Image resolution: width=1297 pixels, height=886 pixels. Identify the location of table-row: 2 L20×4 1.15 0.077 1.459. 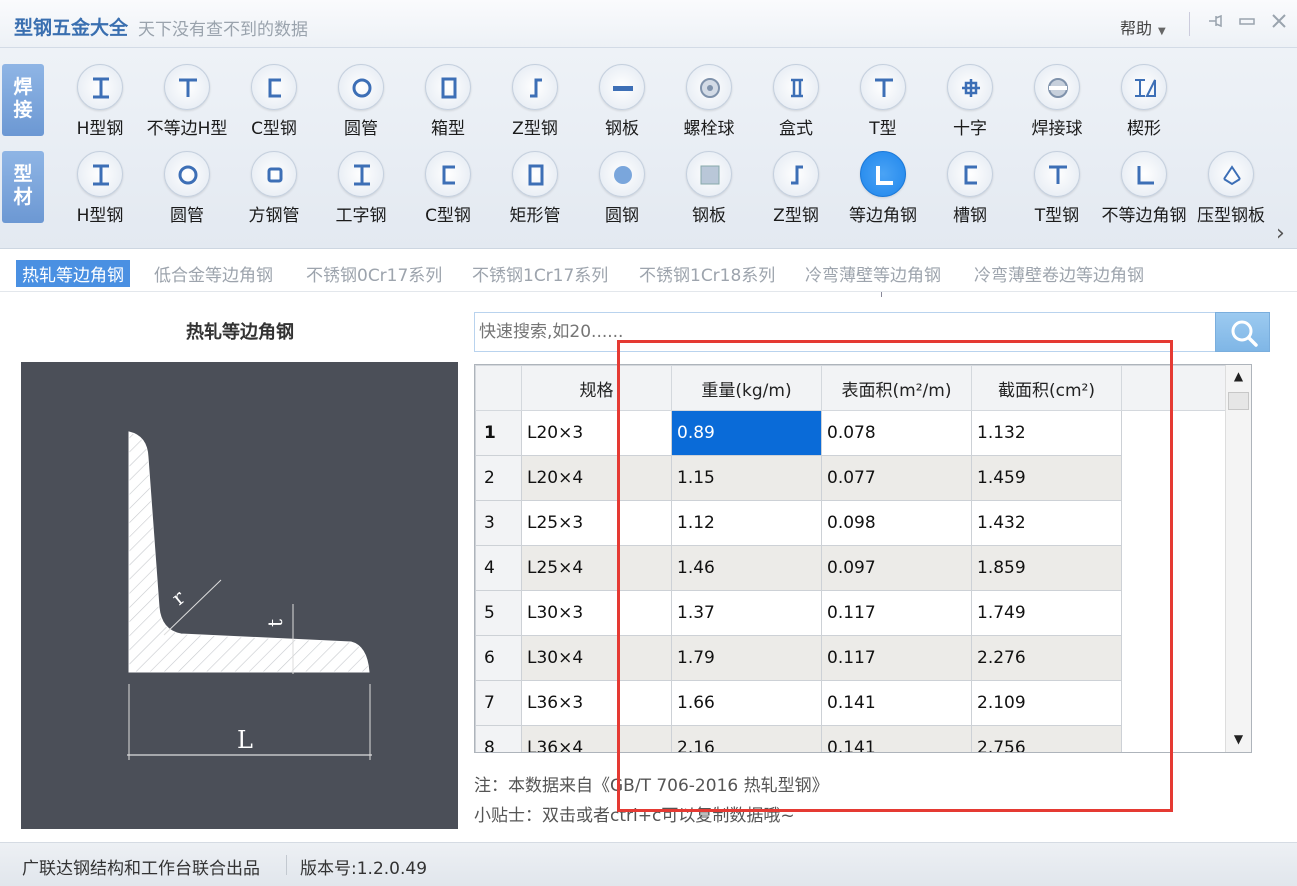
(853, 478).